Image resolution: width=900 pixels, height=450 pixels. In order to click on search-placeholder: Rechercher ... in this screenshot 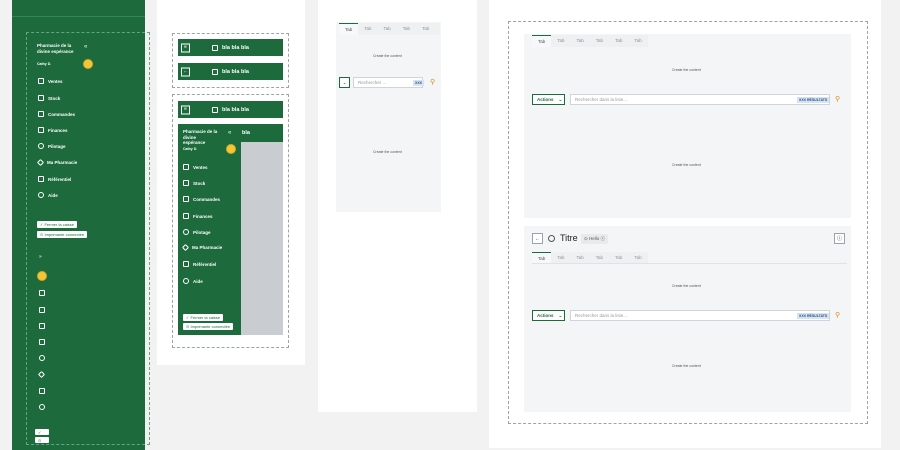, I will do `click(372, 82)`.